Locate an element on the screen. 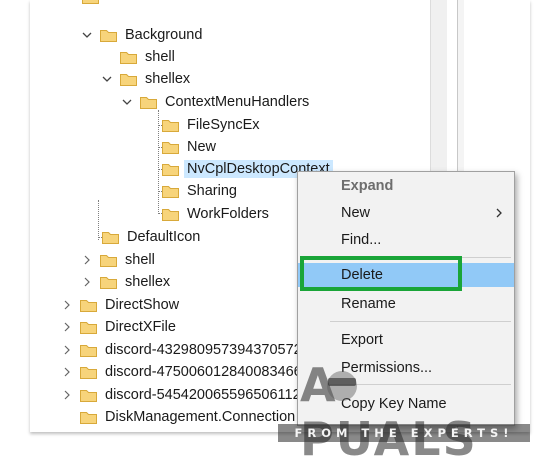 The image size is (538, 466). tree-item-contextmenuhandlers: ContextMenuHandlers is located at coordinates (216, 102).